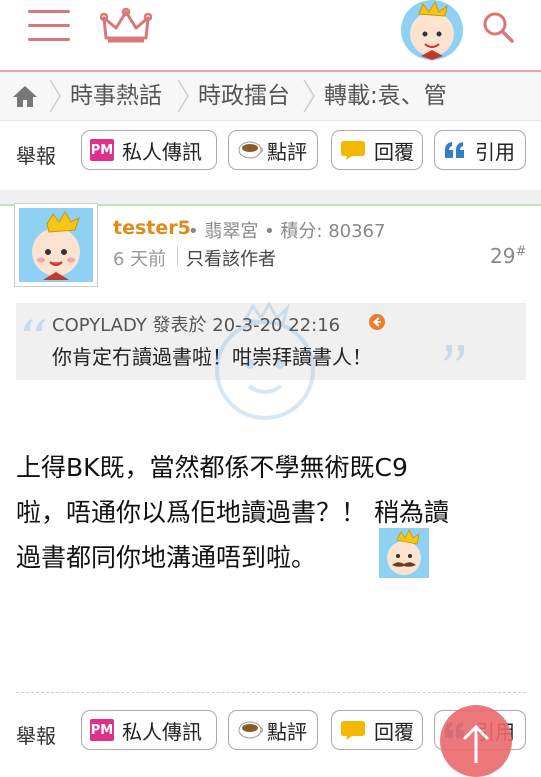  I want to click on author-meta: • 翡翠宮 • 積分: 80367, so click(287, 231).